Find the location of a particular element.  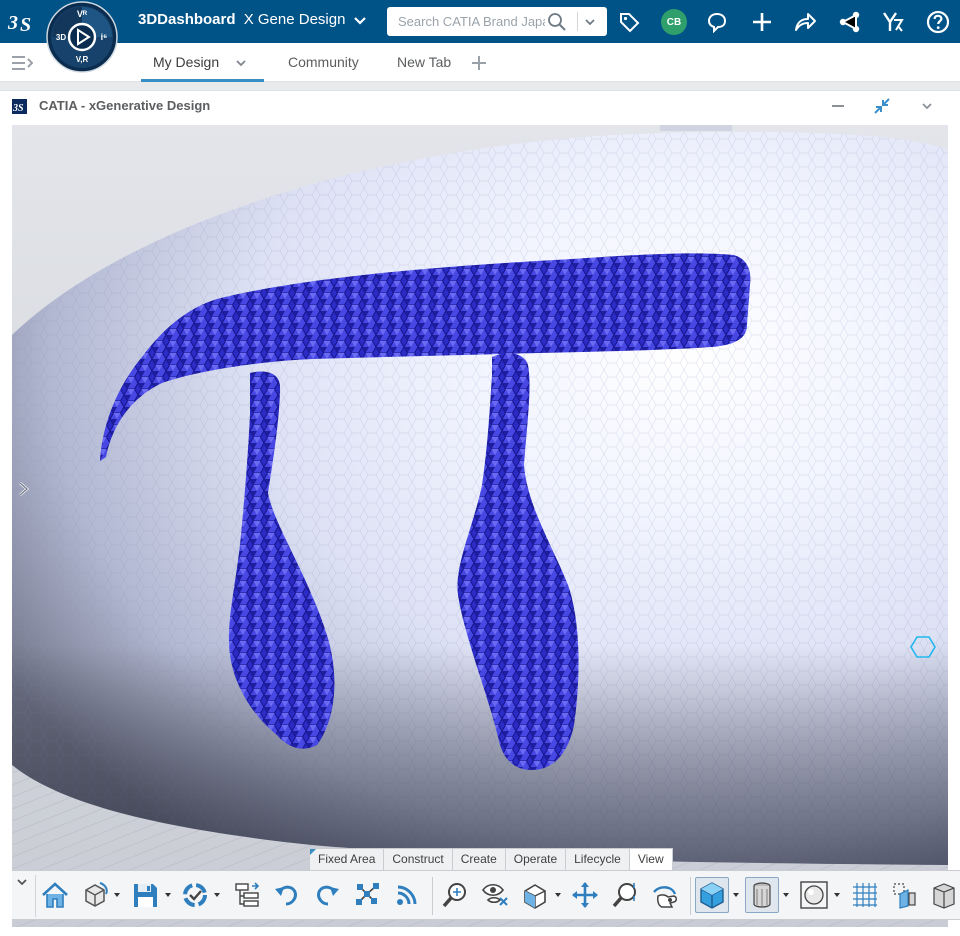

search-scope-chevron-icon is located at coordinates (590, 22).